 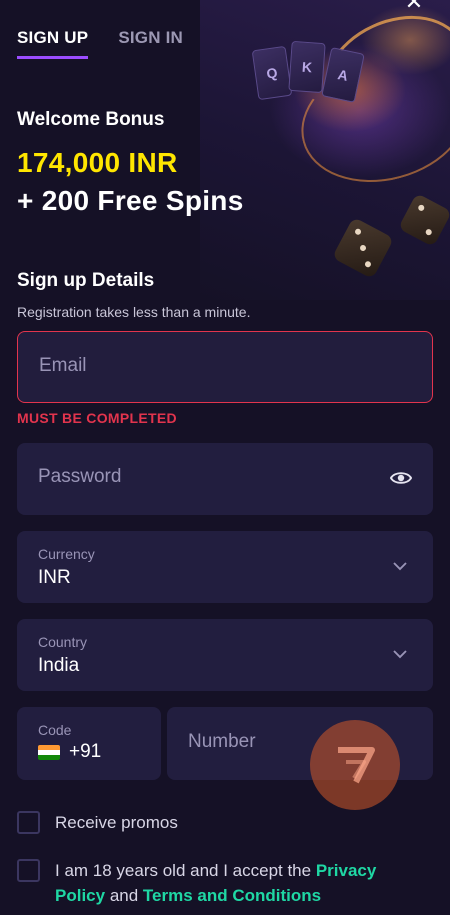 I want to click on signup-section-title: Sign up Details, so click(x=86, y=280).